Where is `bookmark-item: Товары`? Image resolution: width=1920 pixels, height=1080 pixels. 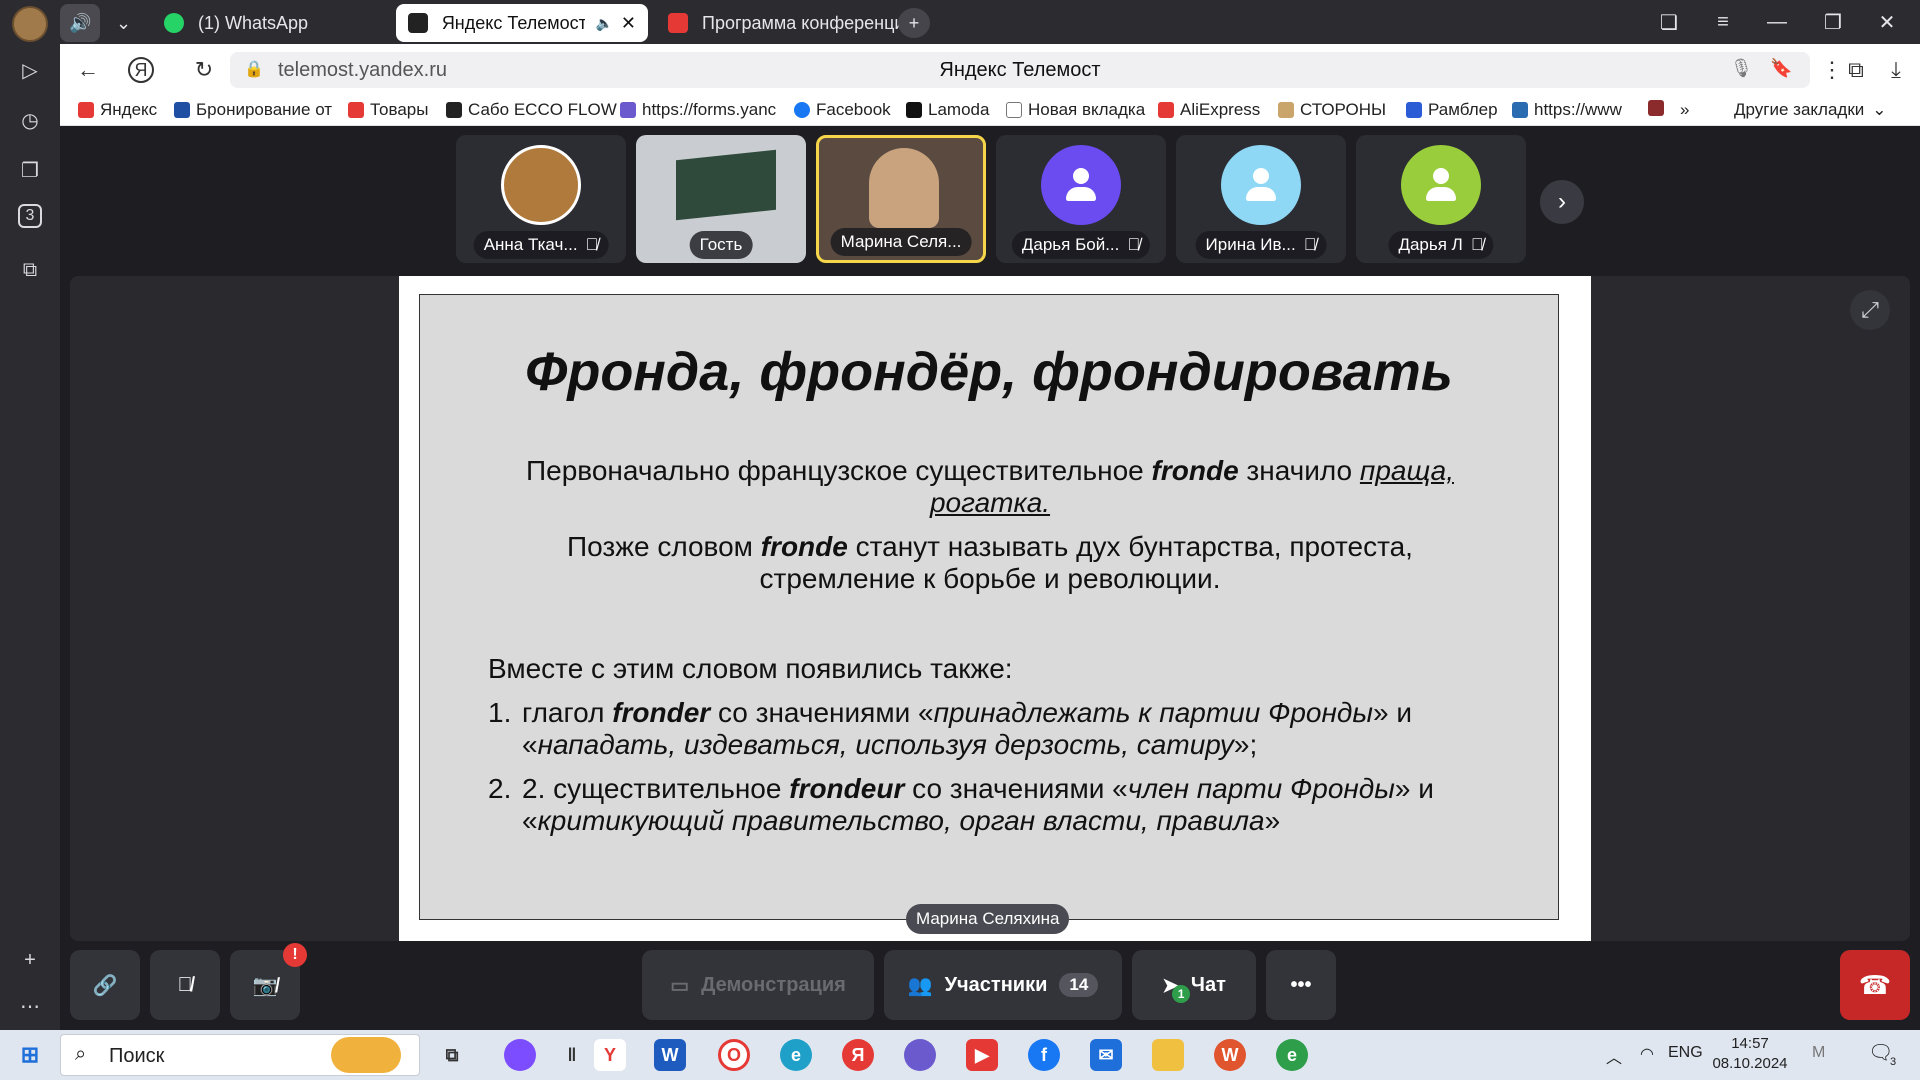 bookmark-item: Товары is located at coordinates (388, 110).